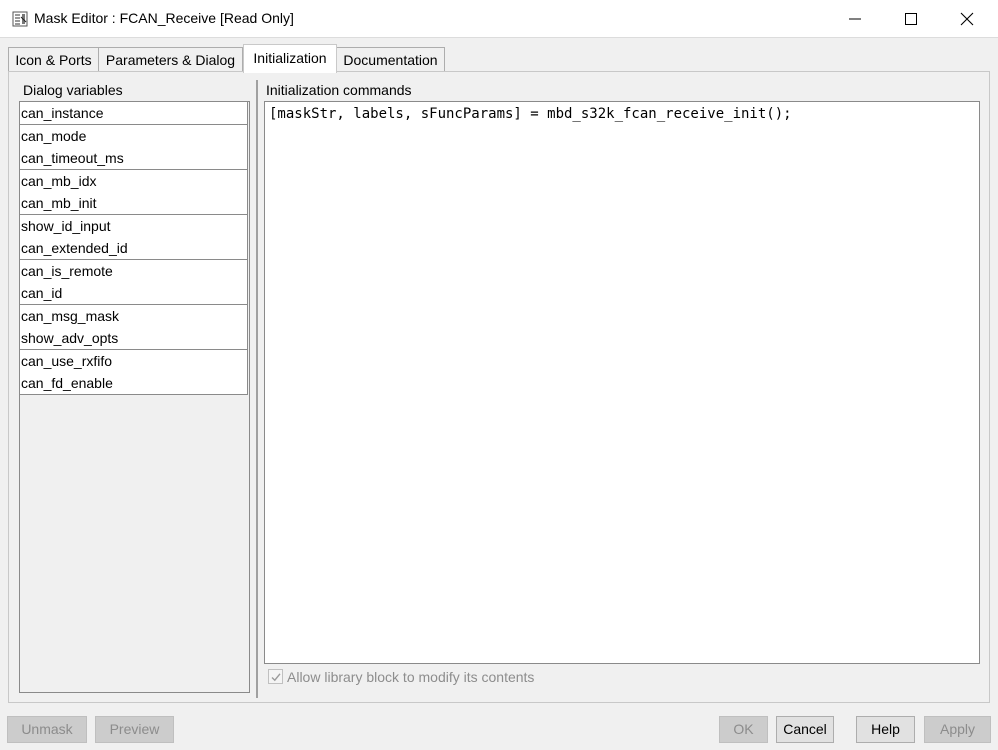 This screenshot has width=998, height=750. I want to click on minimize-button, so click(855, 19).